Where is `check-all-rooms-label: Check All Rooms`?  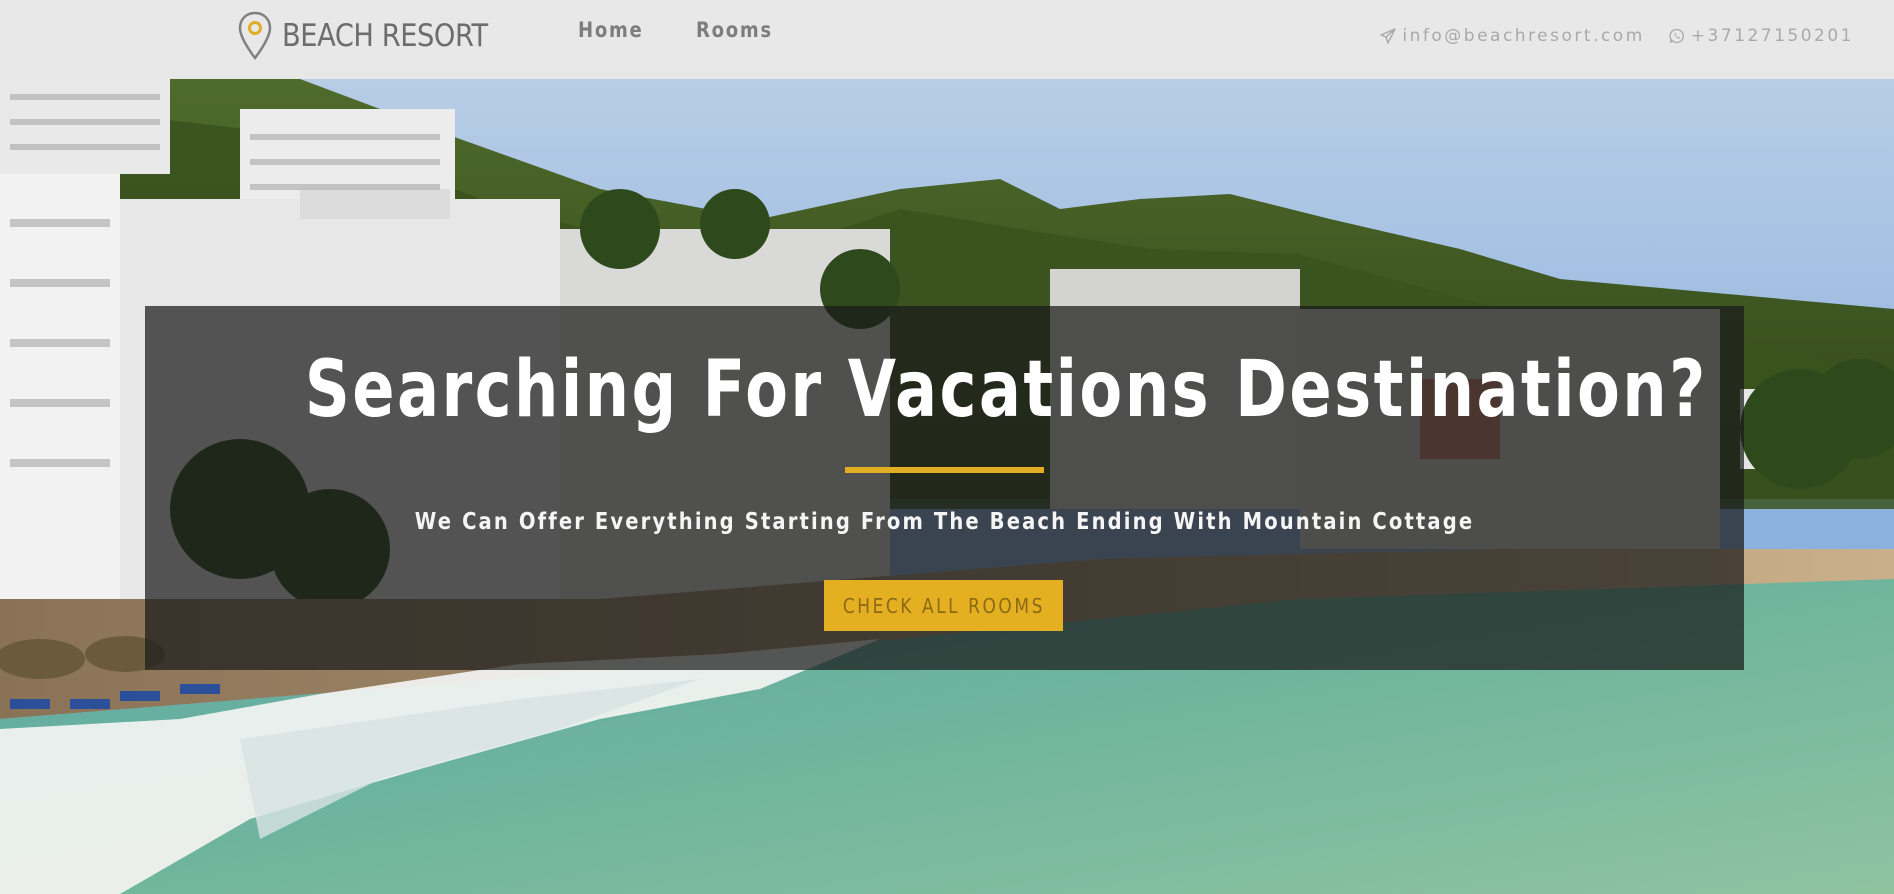
check-all-rooms-label: Check All Rooms is located at coordinates (943, 605).